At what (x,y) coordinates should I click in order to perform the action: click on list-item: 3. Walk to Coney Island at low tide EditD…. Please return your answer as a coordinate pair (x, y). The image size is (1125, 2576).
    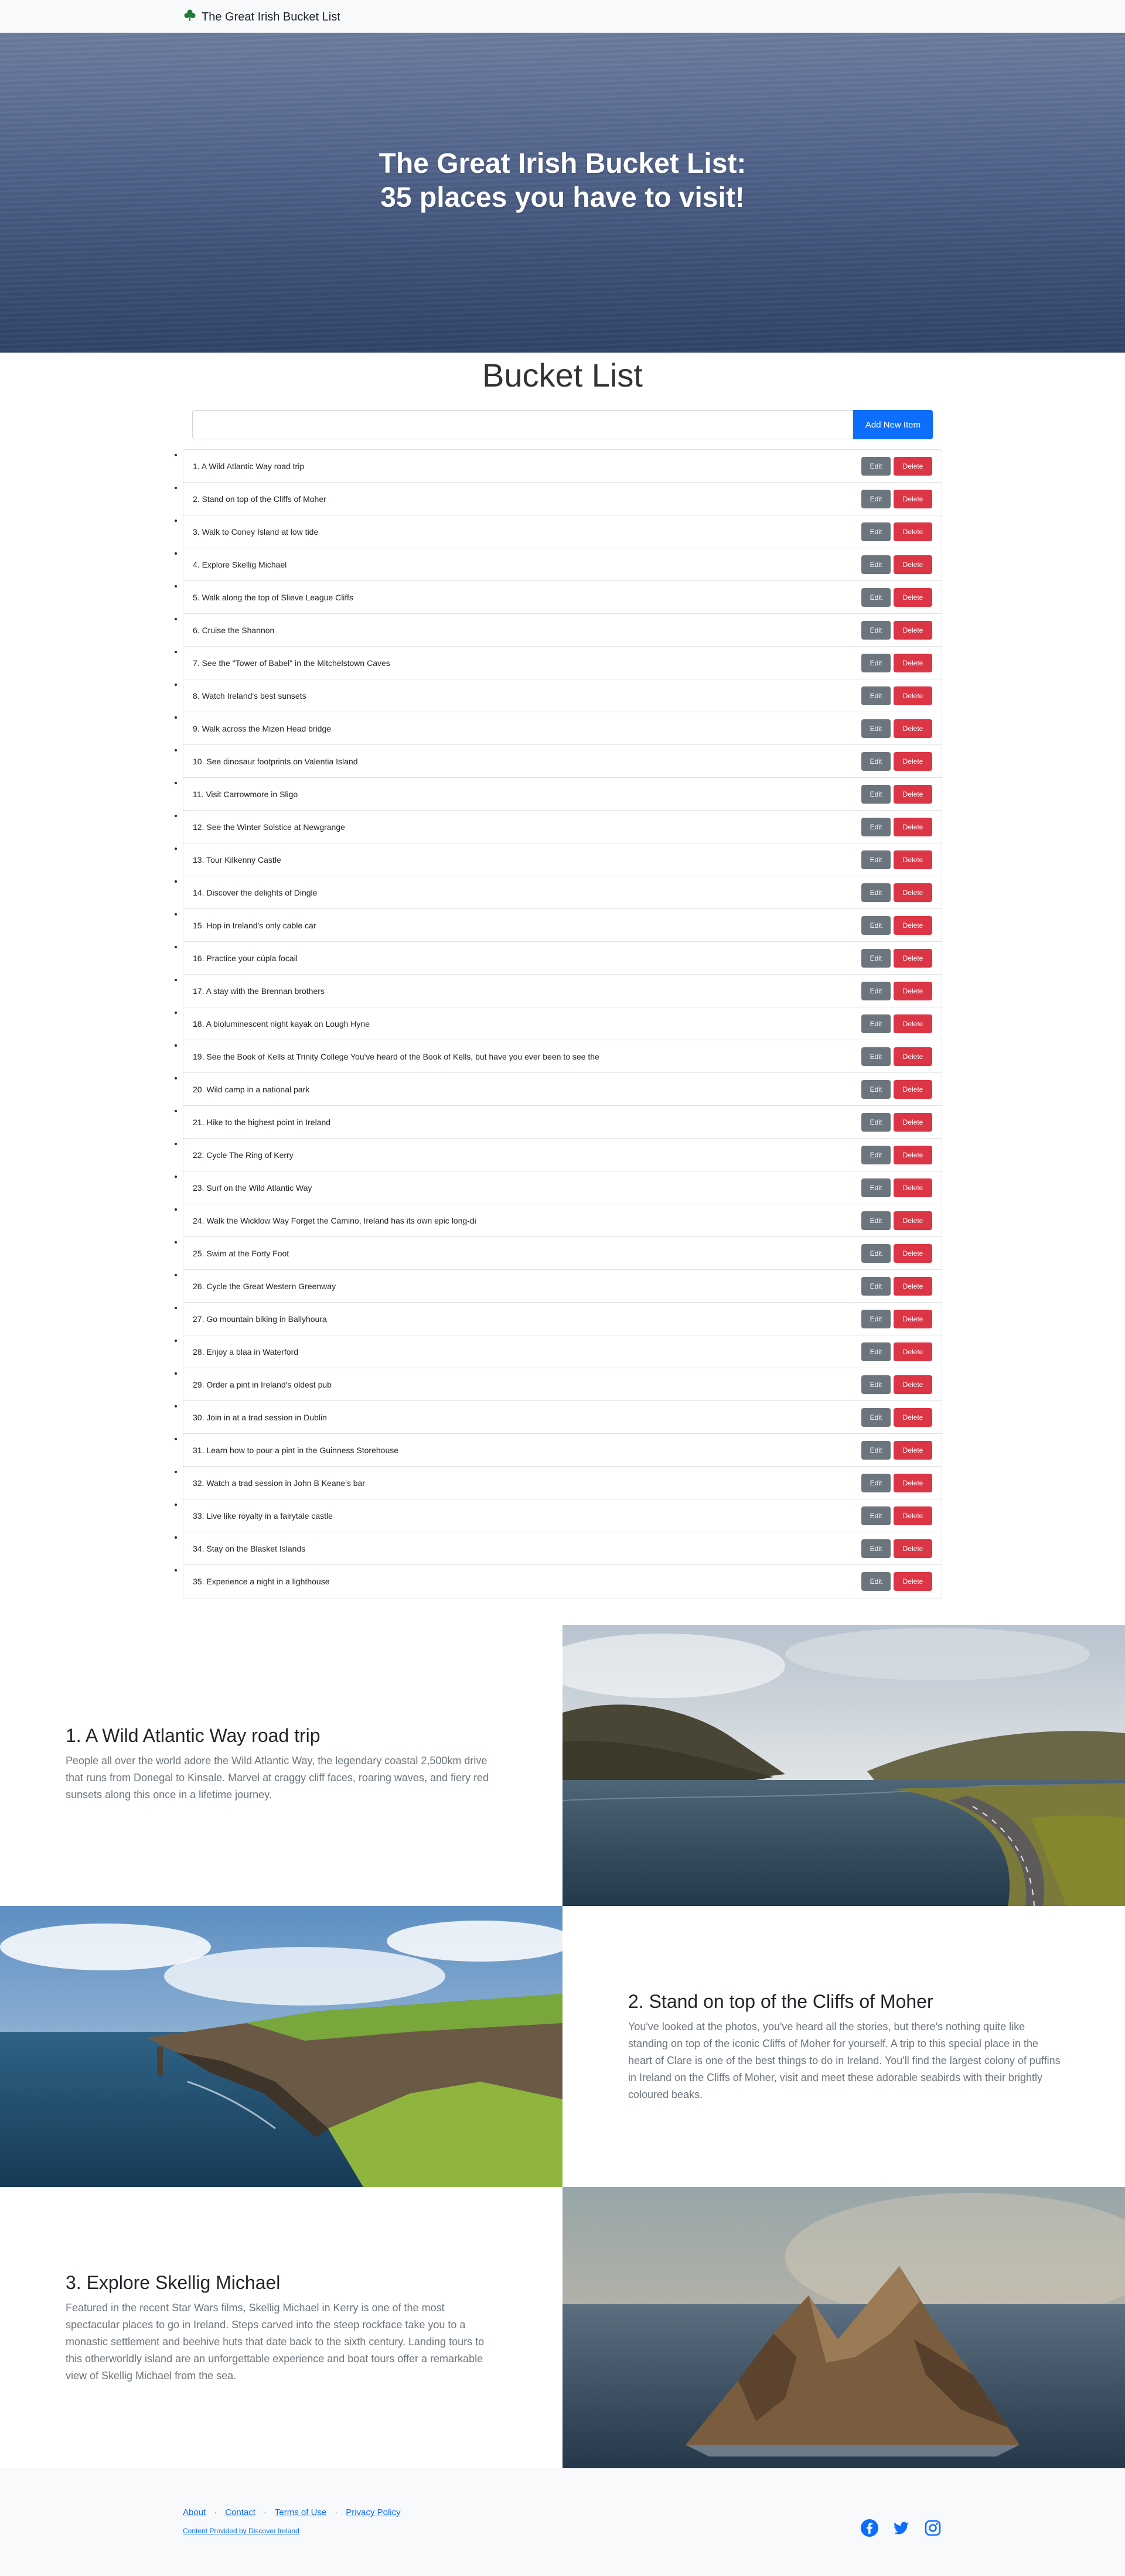
    Looking at the image, I should click on (563, 531).